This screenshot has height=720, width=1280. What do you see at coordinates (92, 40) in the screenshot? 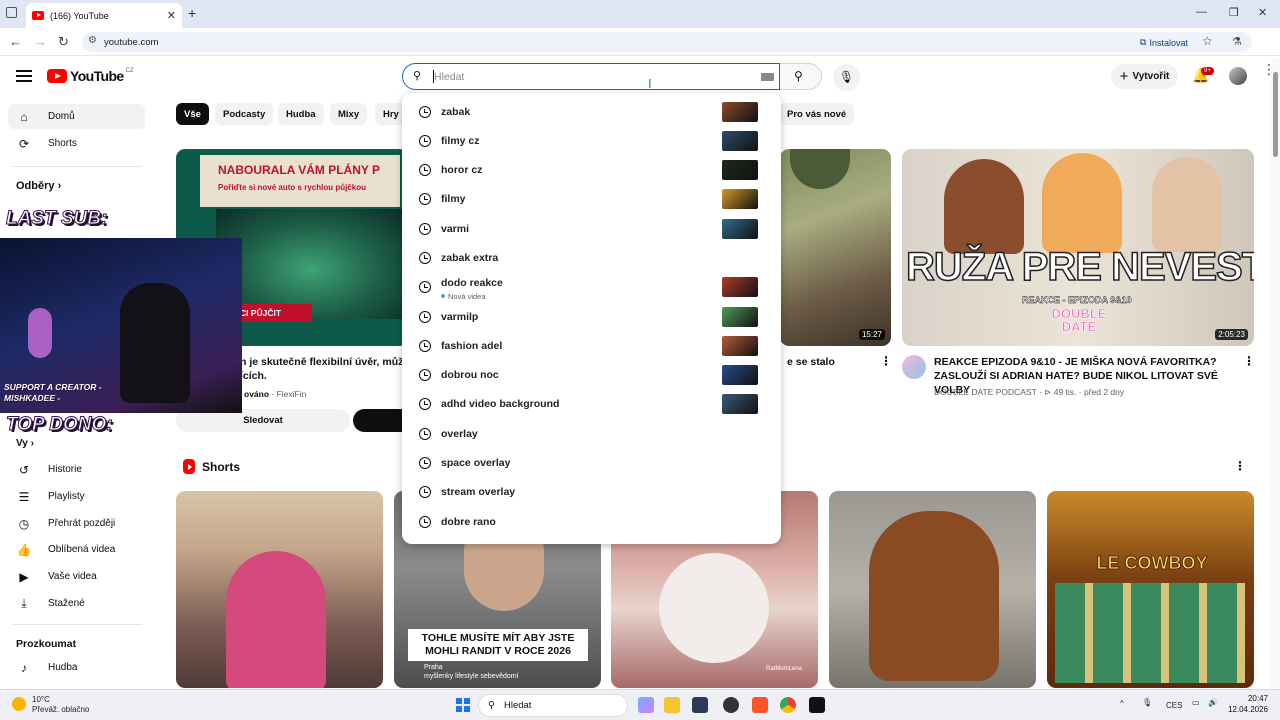
I see `site-info-icon: ⚙` at bounding box center [92, 40].